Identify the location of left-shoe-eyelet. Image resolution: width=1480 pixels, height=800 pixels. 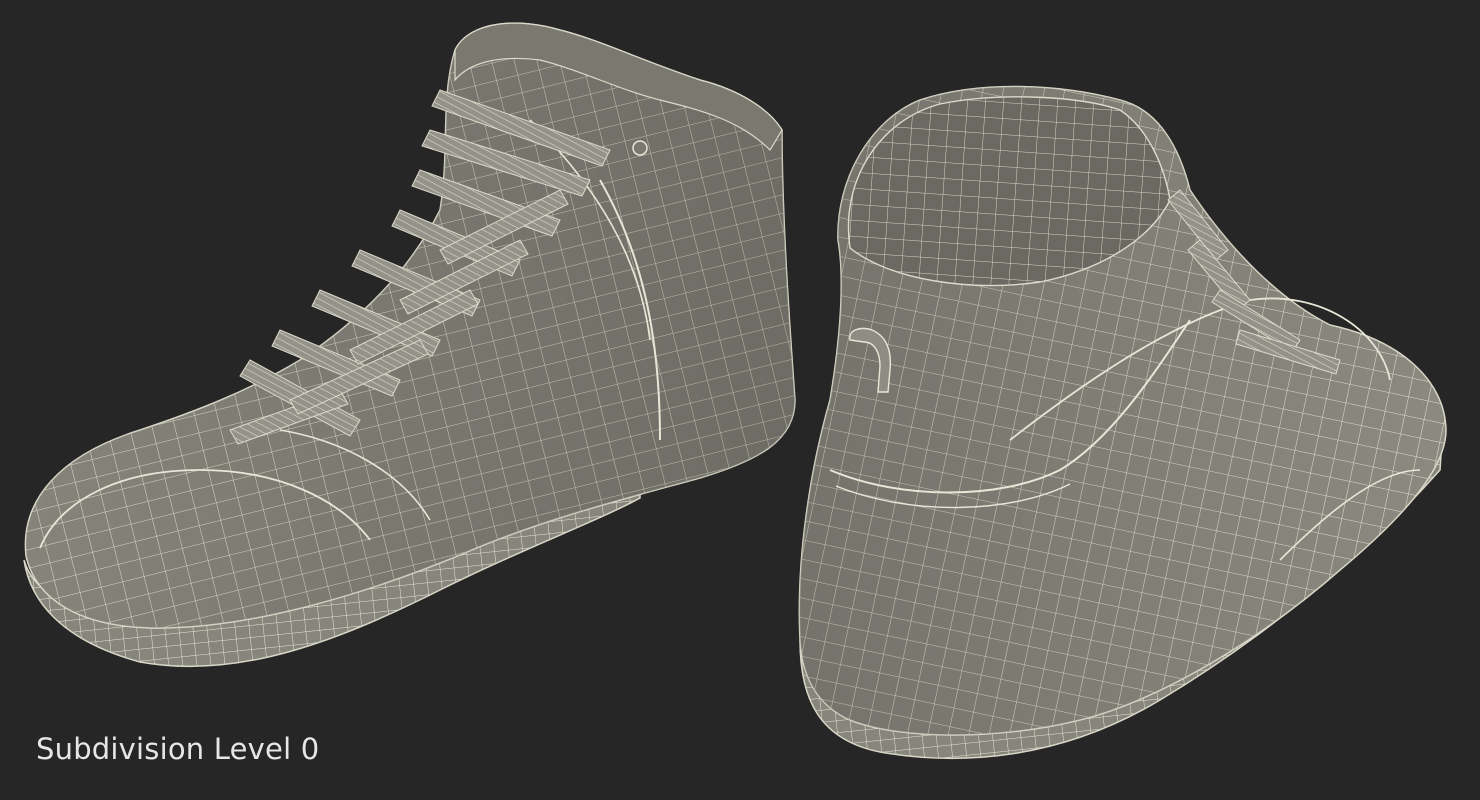
(640, 148).